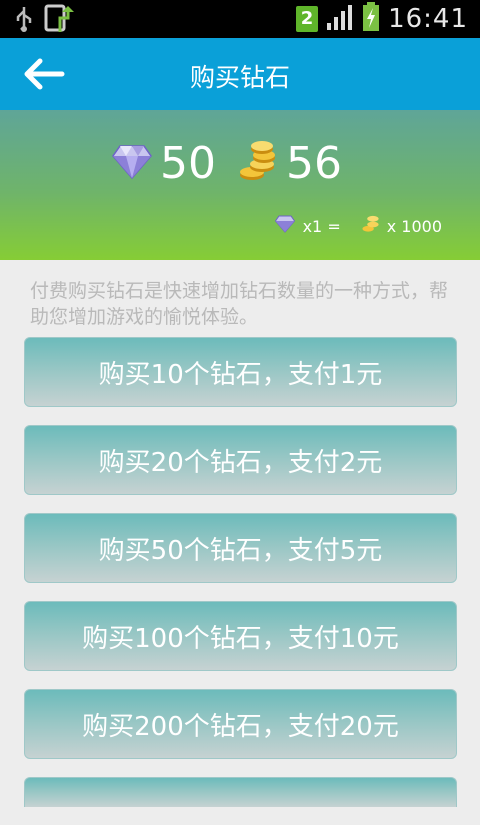 The image size is (480, 825). I want to click on coins-small-icon, so click(371, 226).